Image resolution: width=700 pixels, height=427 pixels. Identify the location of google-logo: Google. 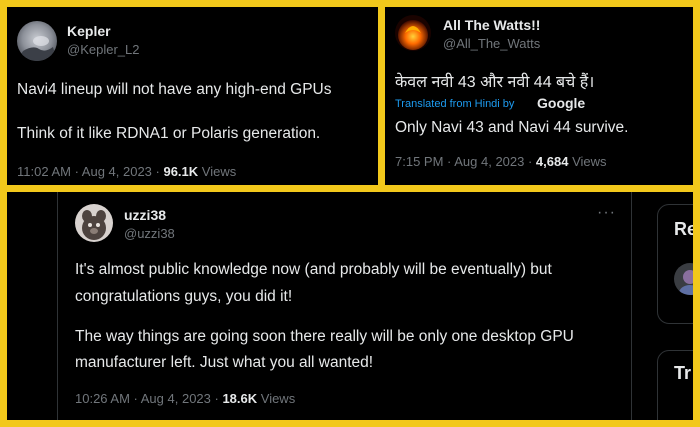
(561, 103).